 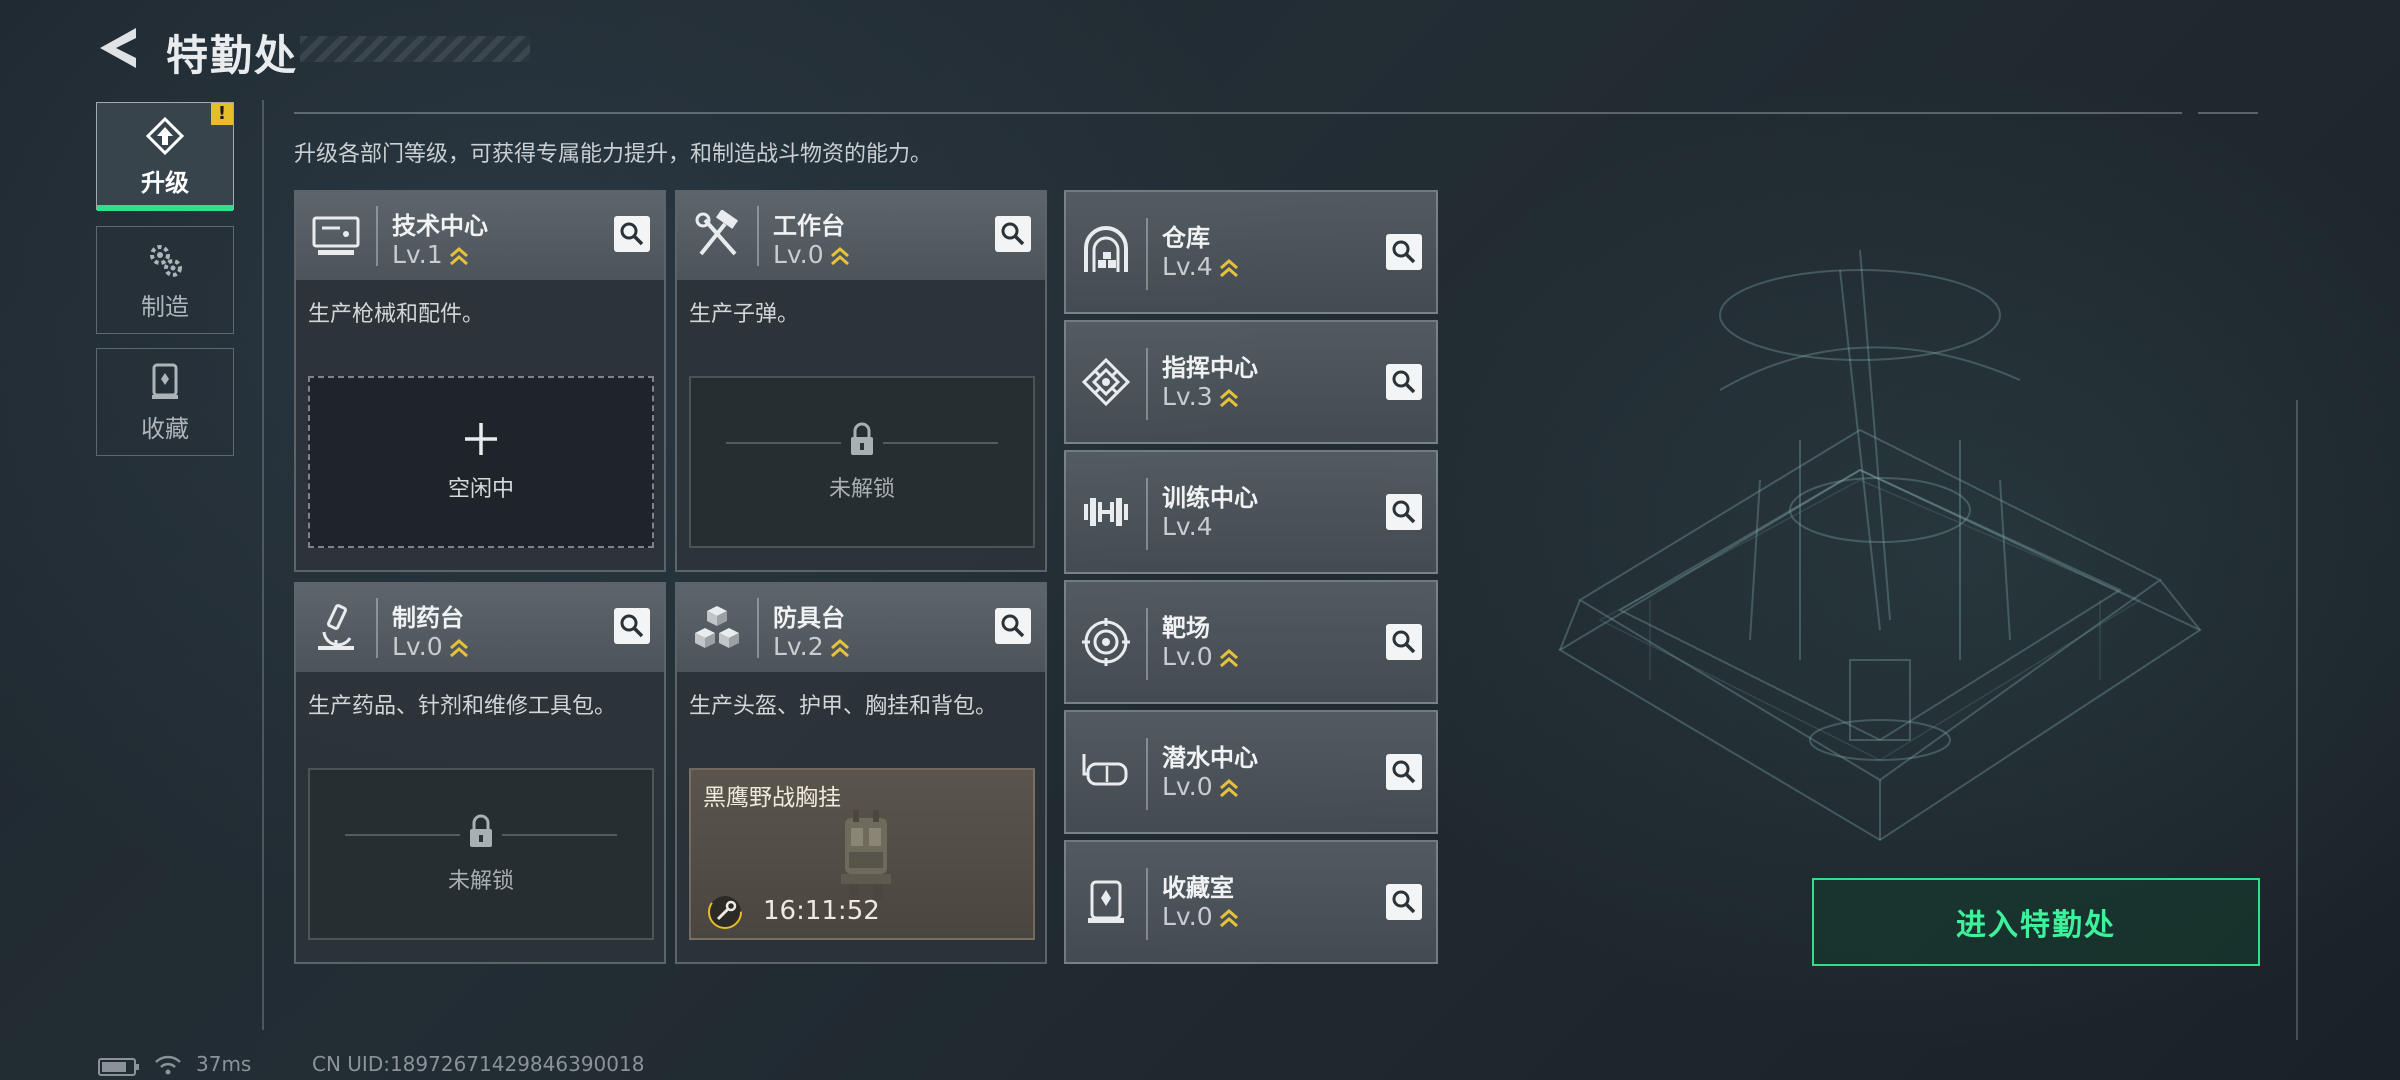 I want to click on wrench-timer-icon, so click(x=725, y=912).